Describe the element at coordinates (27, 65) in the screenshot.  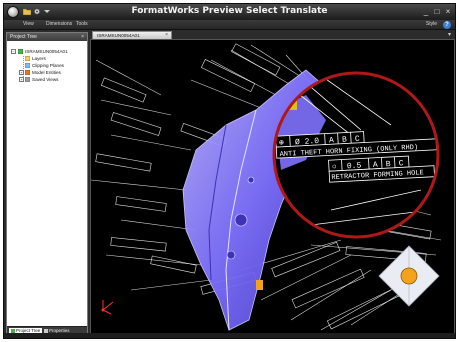
I see `clipping-planes-icon` at that location.